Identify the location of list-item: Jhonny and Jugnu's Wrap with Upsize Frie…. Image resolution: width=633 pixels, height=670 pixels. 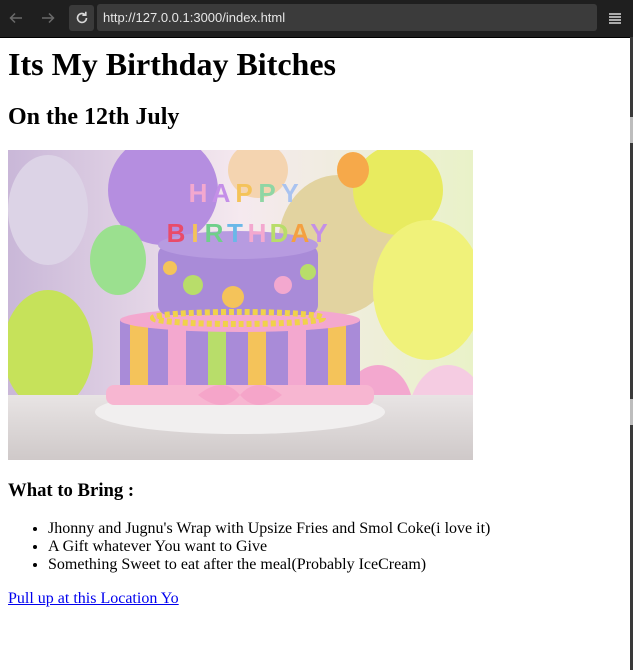
(269, 529).